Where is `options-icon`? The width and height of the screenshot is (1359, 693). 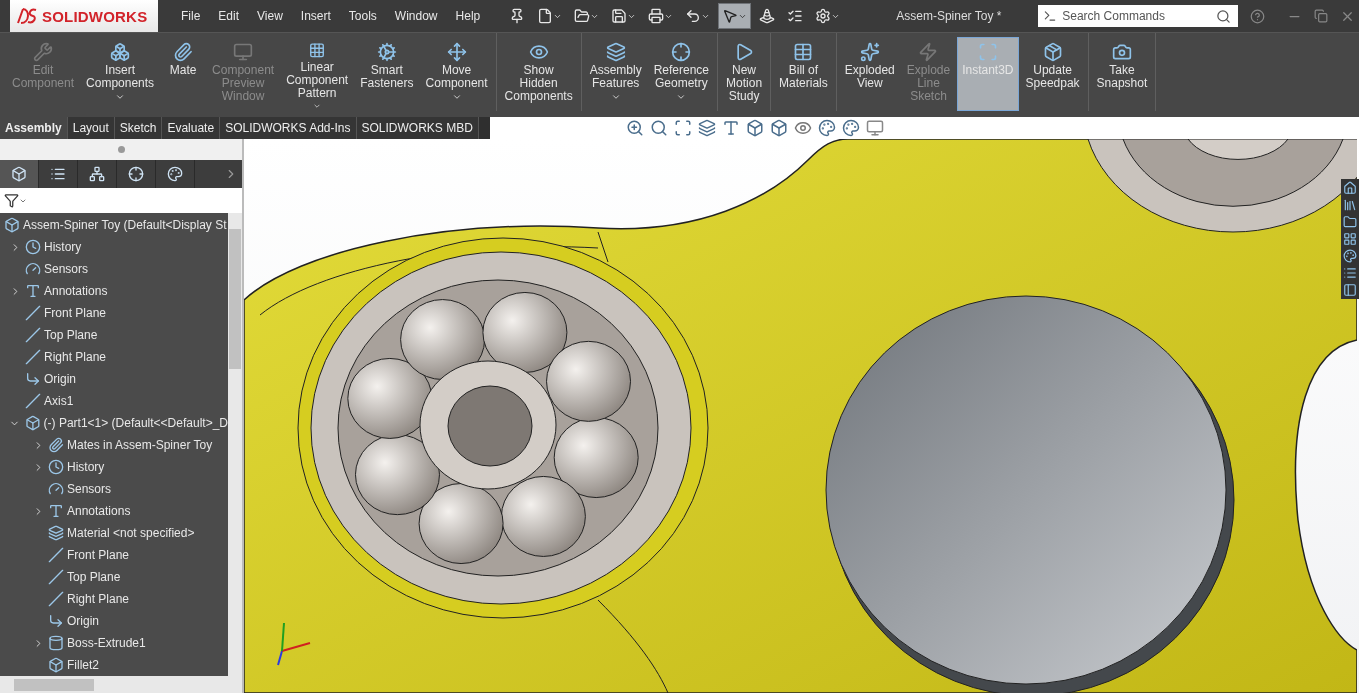
options-icon is located at coordinates (823, 16).